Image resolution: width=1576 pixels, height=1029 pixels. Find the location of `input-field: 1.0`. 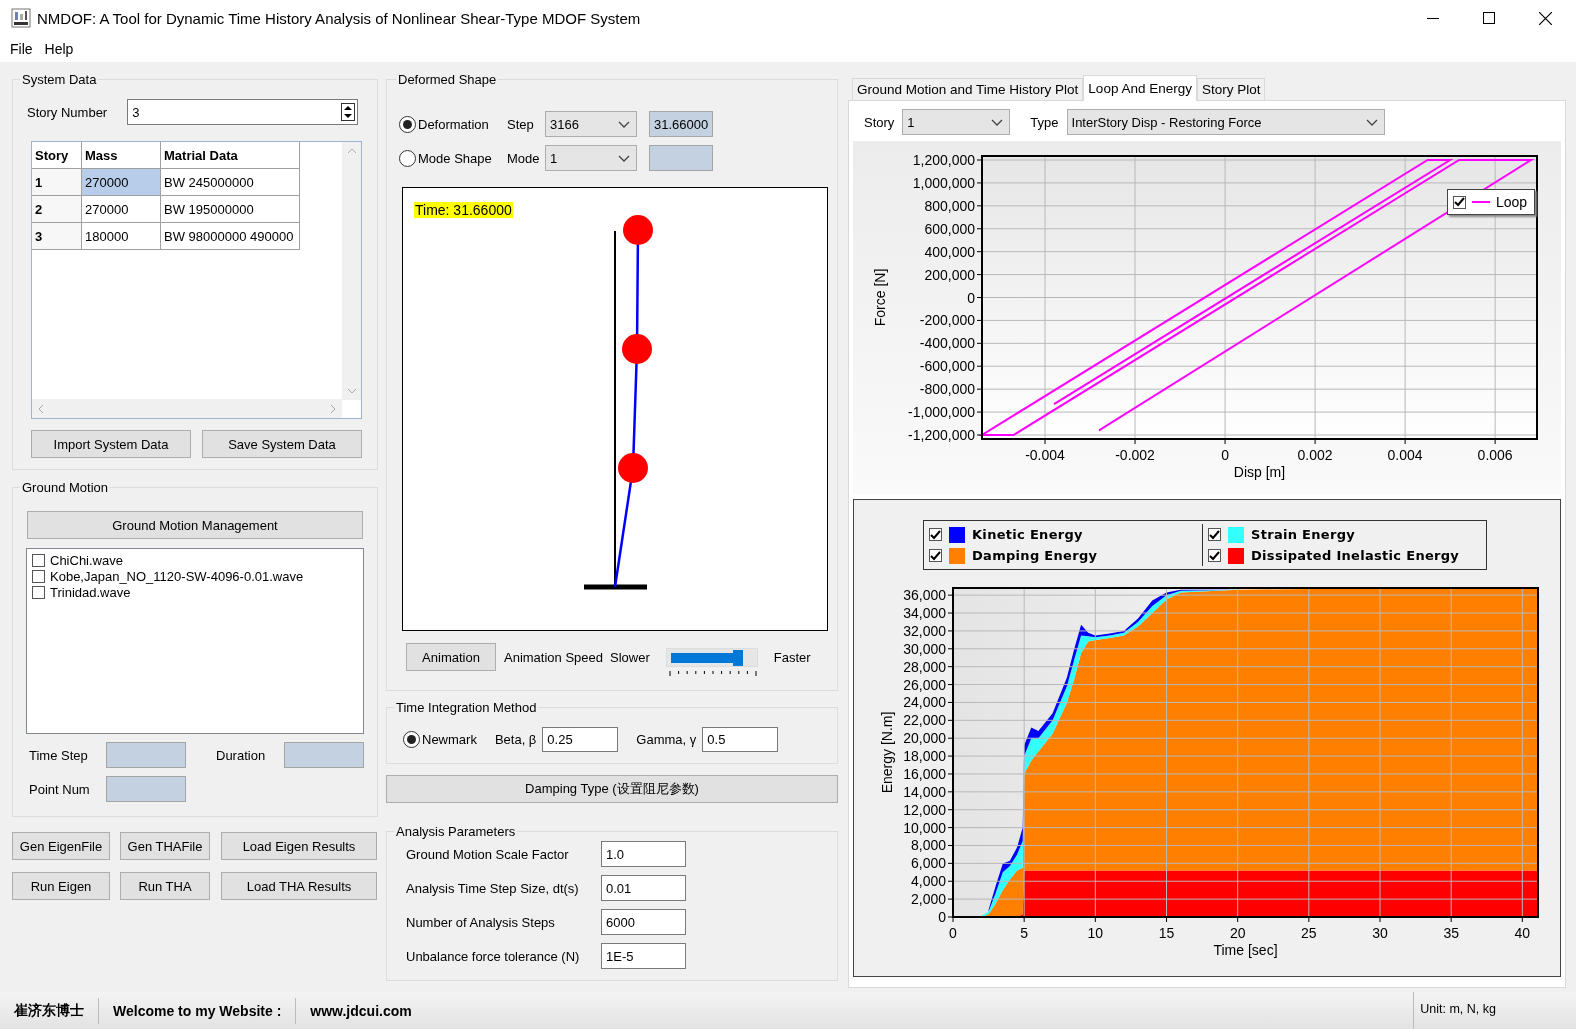

input-field: 1.0 is located at coordinates (643, 854).